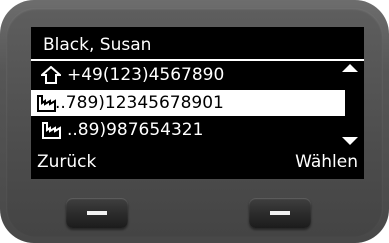 The height and width of the screenshot is (243, 389). I want to click on list-item-label: ..789)12345678901, so click(139, 103).